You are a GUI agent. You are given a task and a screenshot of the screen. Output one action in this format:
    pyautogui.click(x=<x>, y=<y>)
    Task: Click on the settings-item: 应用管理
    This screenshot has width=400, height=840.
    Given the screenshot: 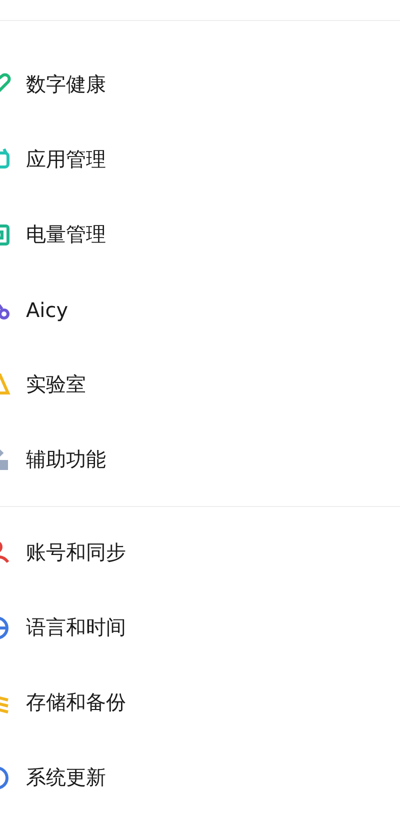 What is the action you would take?
    pyautogui.click(x=66, y=159)
    